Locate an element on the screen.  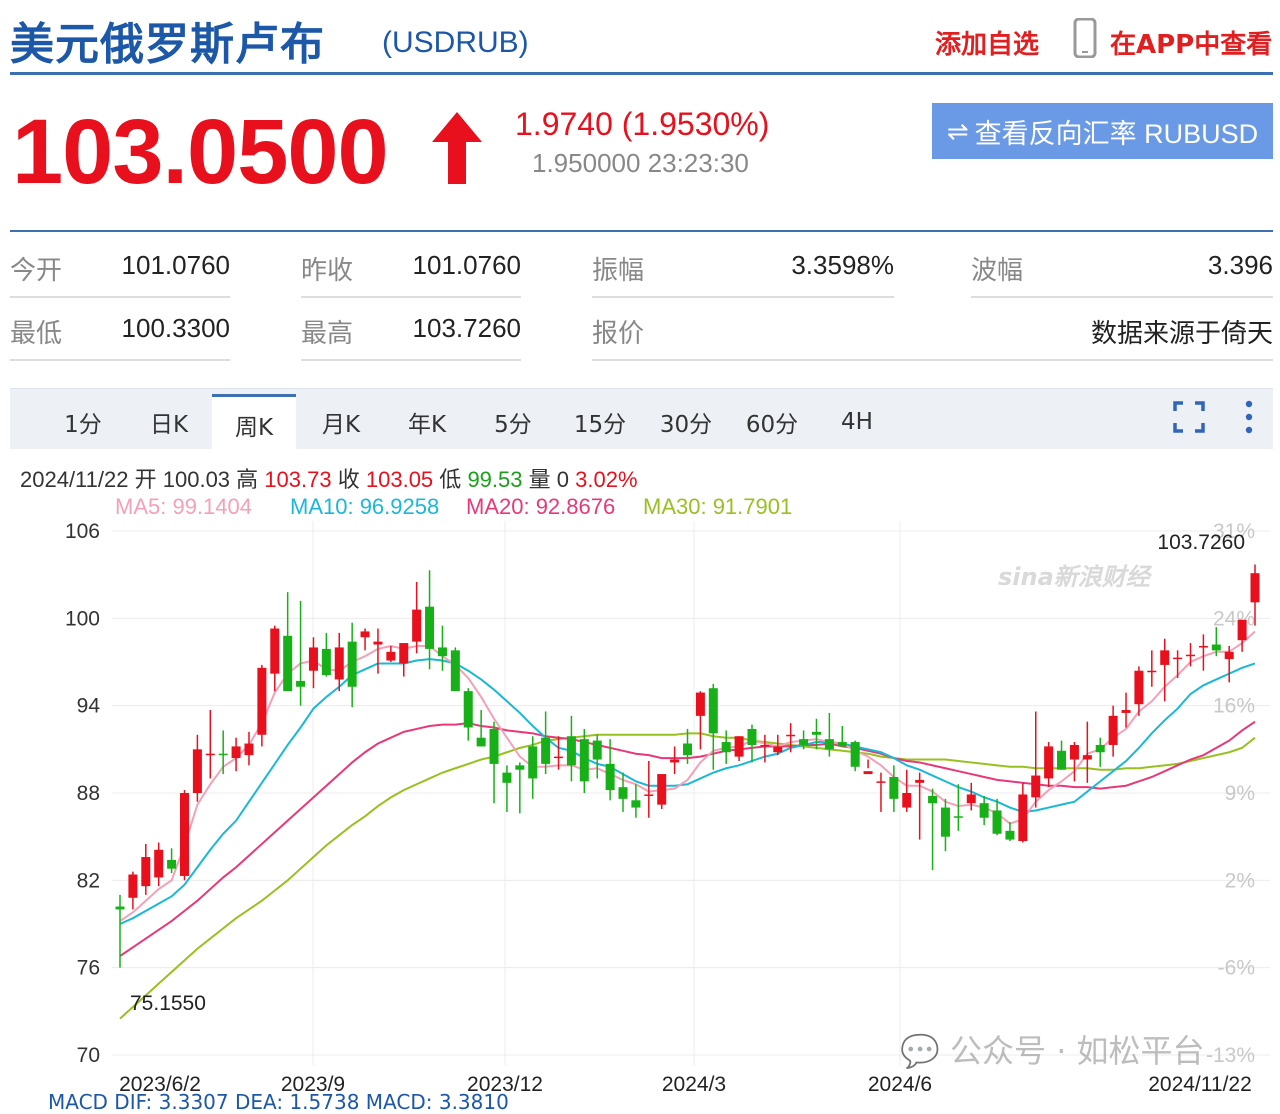
x-tick-label: 2024/3 is located at coordinates (694, 1084).